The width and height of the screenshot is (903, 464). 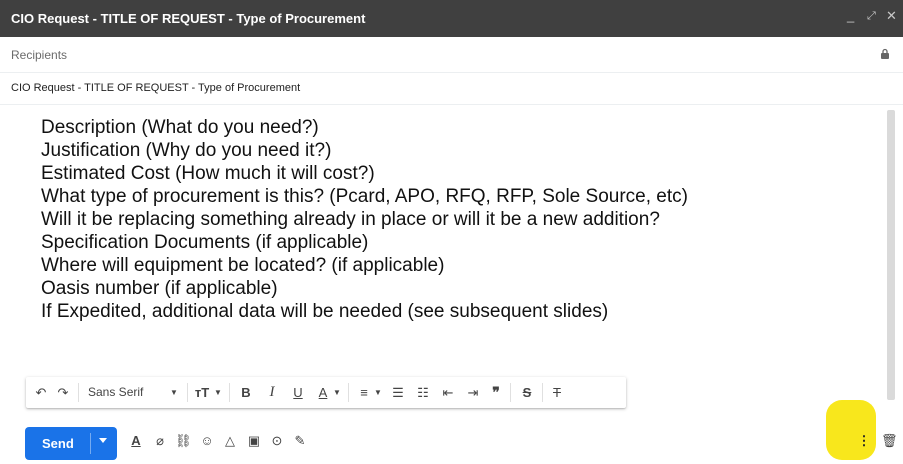 What do you see at coordinates (160, 441) in the screenshot?
I see `attach-icon: ⌀` at bounding box center [160, 441].